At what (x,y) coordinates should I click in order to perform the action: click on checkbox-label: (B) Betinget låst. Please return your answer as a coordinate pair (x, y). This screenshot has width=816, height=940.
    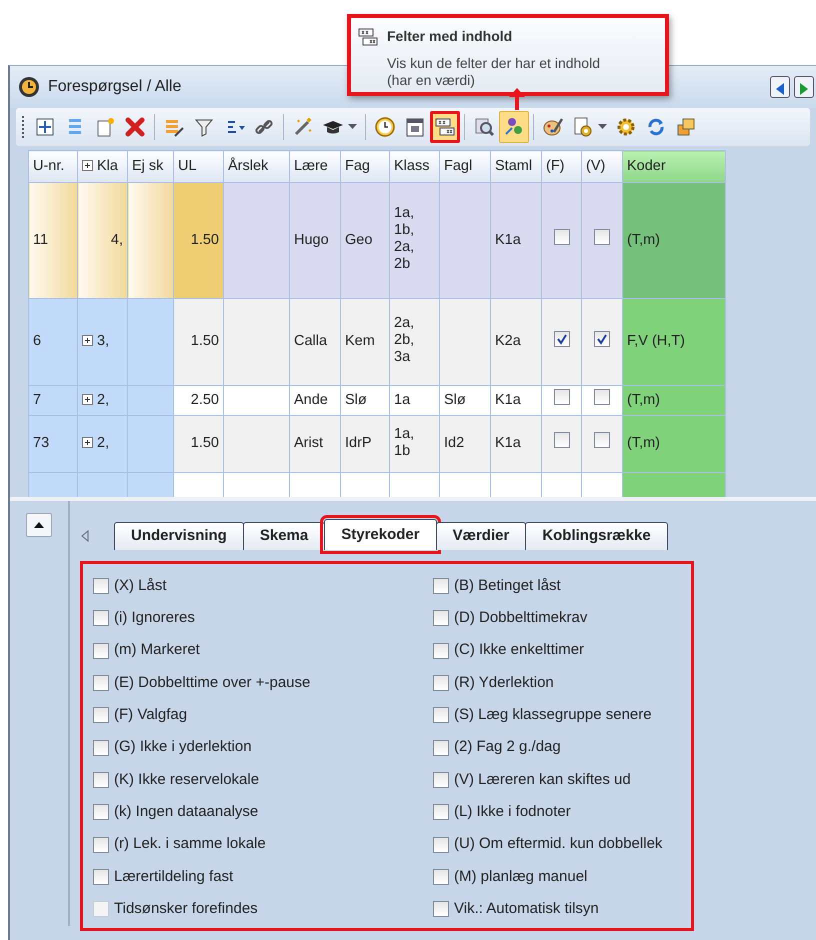
    Looking at the image, I should click on (507, 586).